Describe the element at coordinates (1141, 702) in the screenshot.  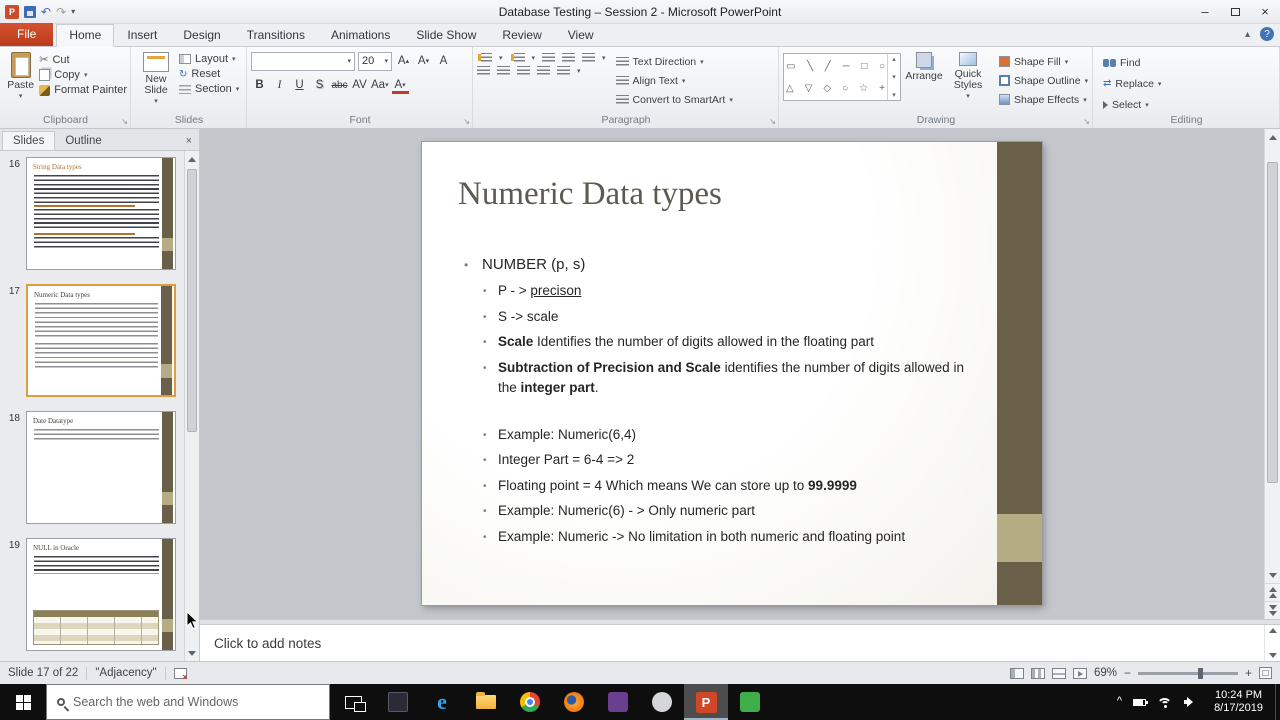
I see `battery-icon` at that location.